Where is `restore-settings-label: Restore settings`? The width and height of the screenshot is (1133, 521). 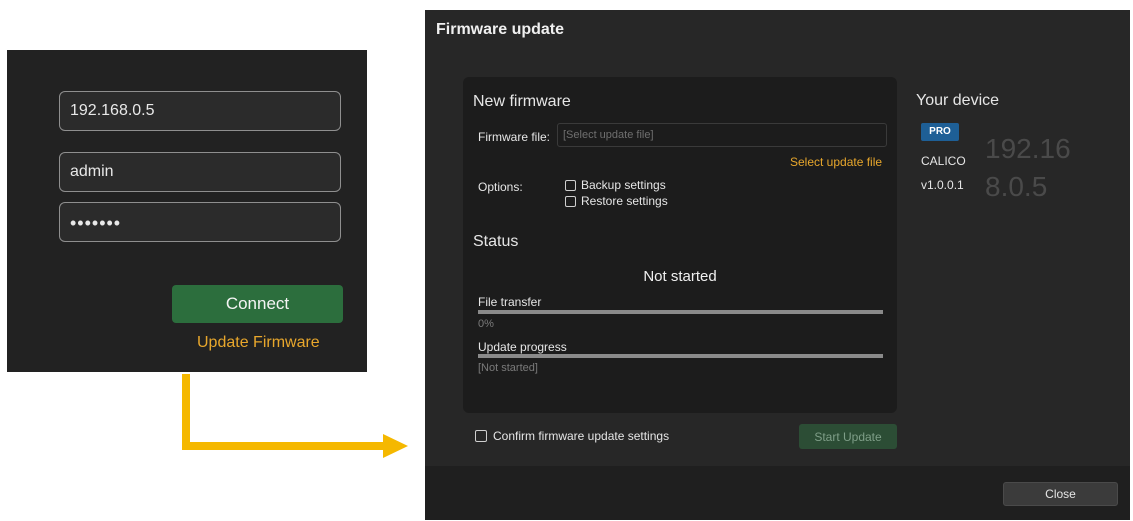
restore-settings-label: Restore settings is located at coordinates (624, 201).